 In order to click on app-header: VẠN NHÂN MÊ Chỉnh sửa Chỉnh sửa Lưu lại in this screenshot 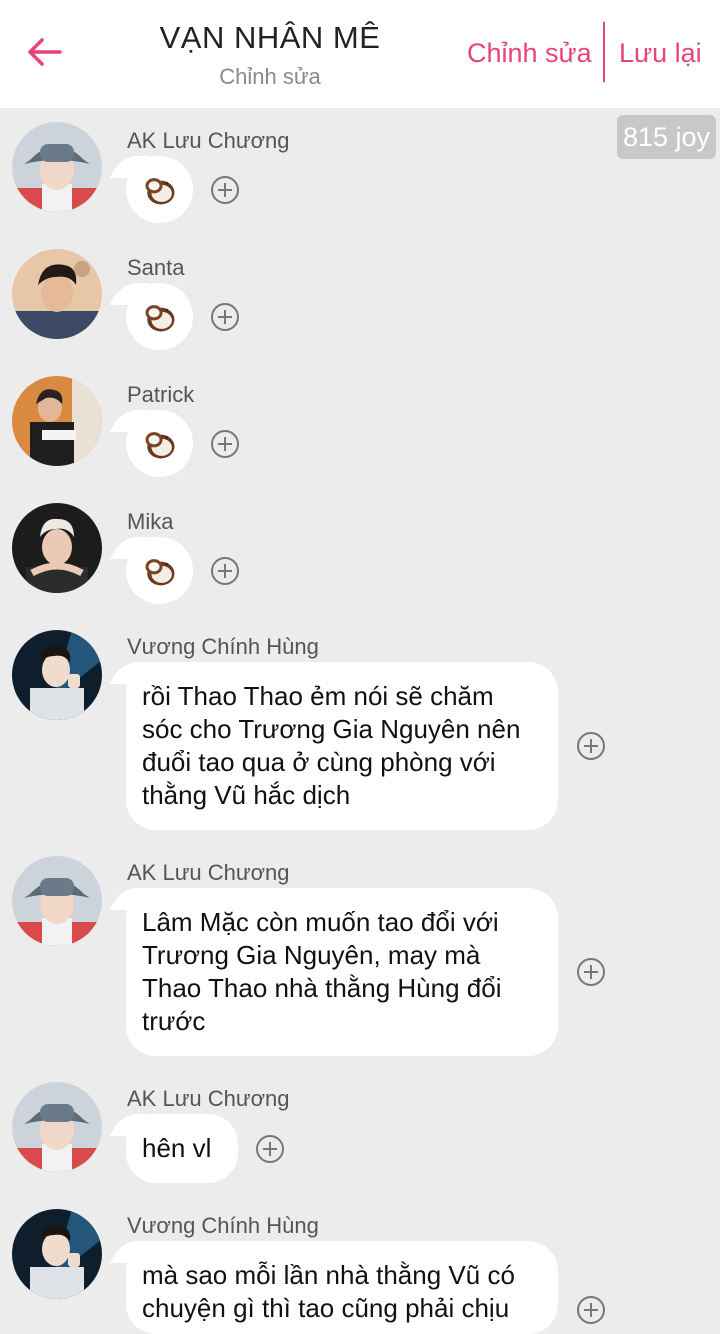, I will do `click(360, 54)`.